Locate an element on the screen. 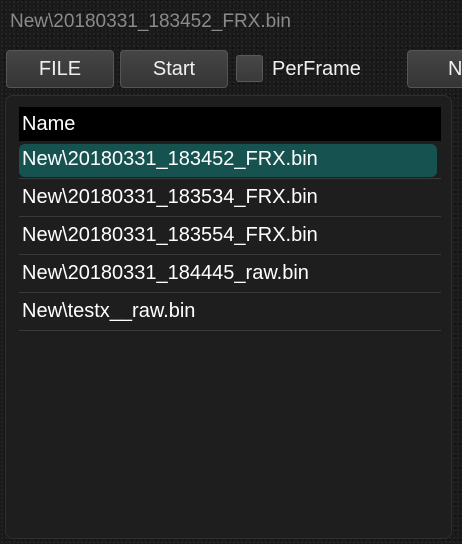 This screenshot has height=544, width=462. file-row: New\20180331_183534_FRX.bin is located at coordinates (230, 198).